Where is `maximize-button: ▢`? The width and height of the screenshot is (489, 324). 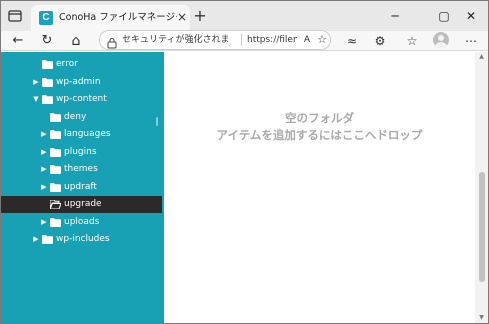
maximize-button: ▢ is located at coordinates (444, 16).